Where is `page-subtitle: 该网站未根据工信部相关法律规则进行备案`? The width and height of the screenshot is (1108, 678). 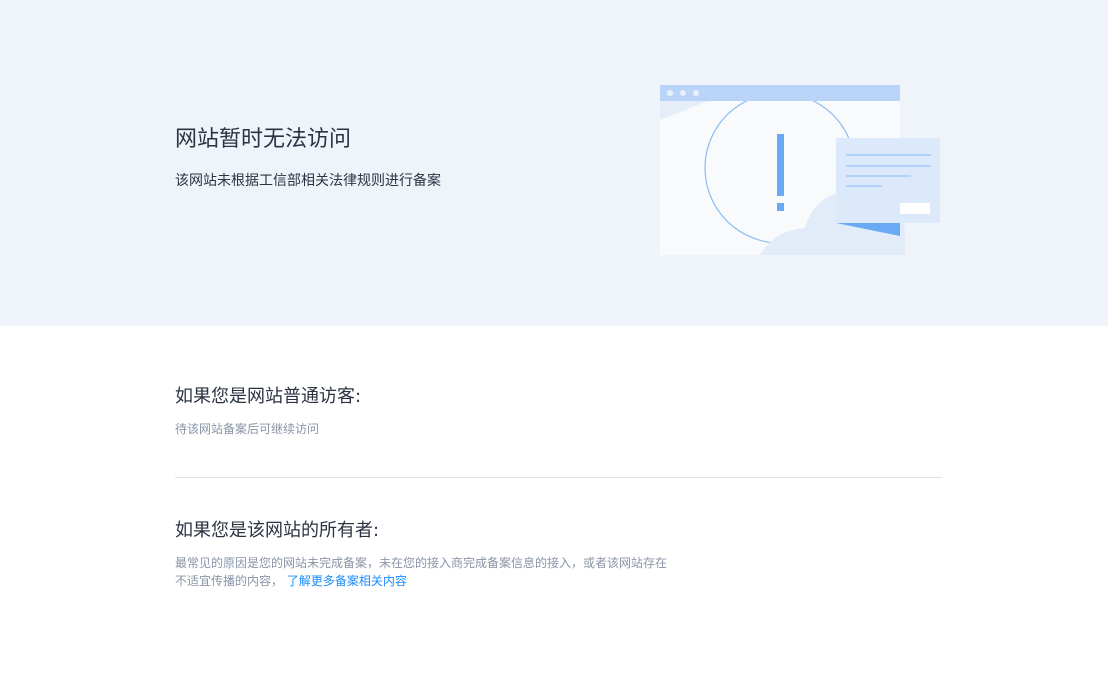 page-subtitle: 该网站未根据工信部相关法律规则进行备案 is located at coordinates (308, 181).